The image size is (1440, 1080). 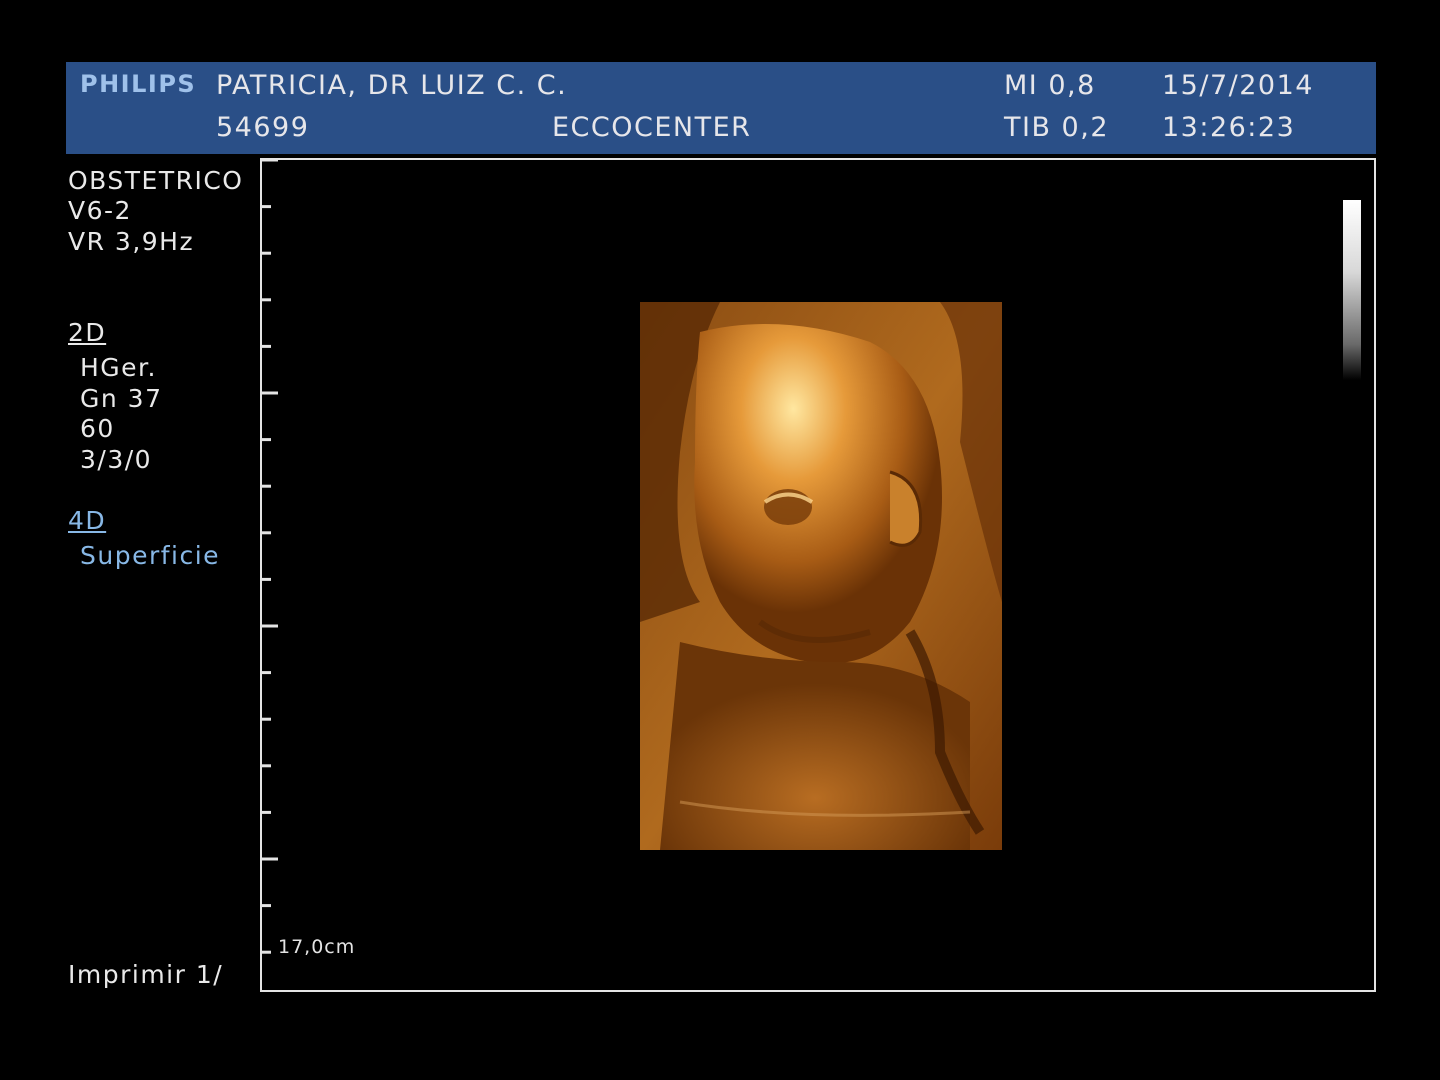 I want to click on patient-id: 54699, so click(x=263, y=127).